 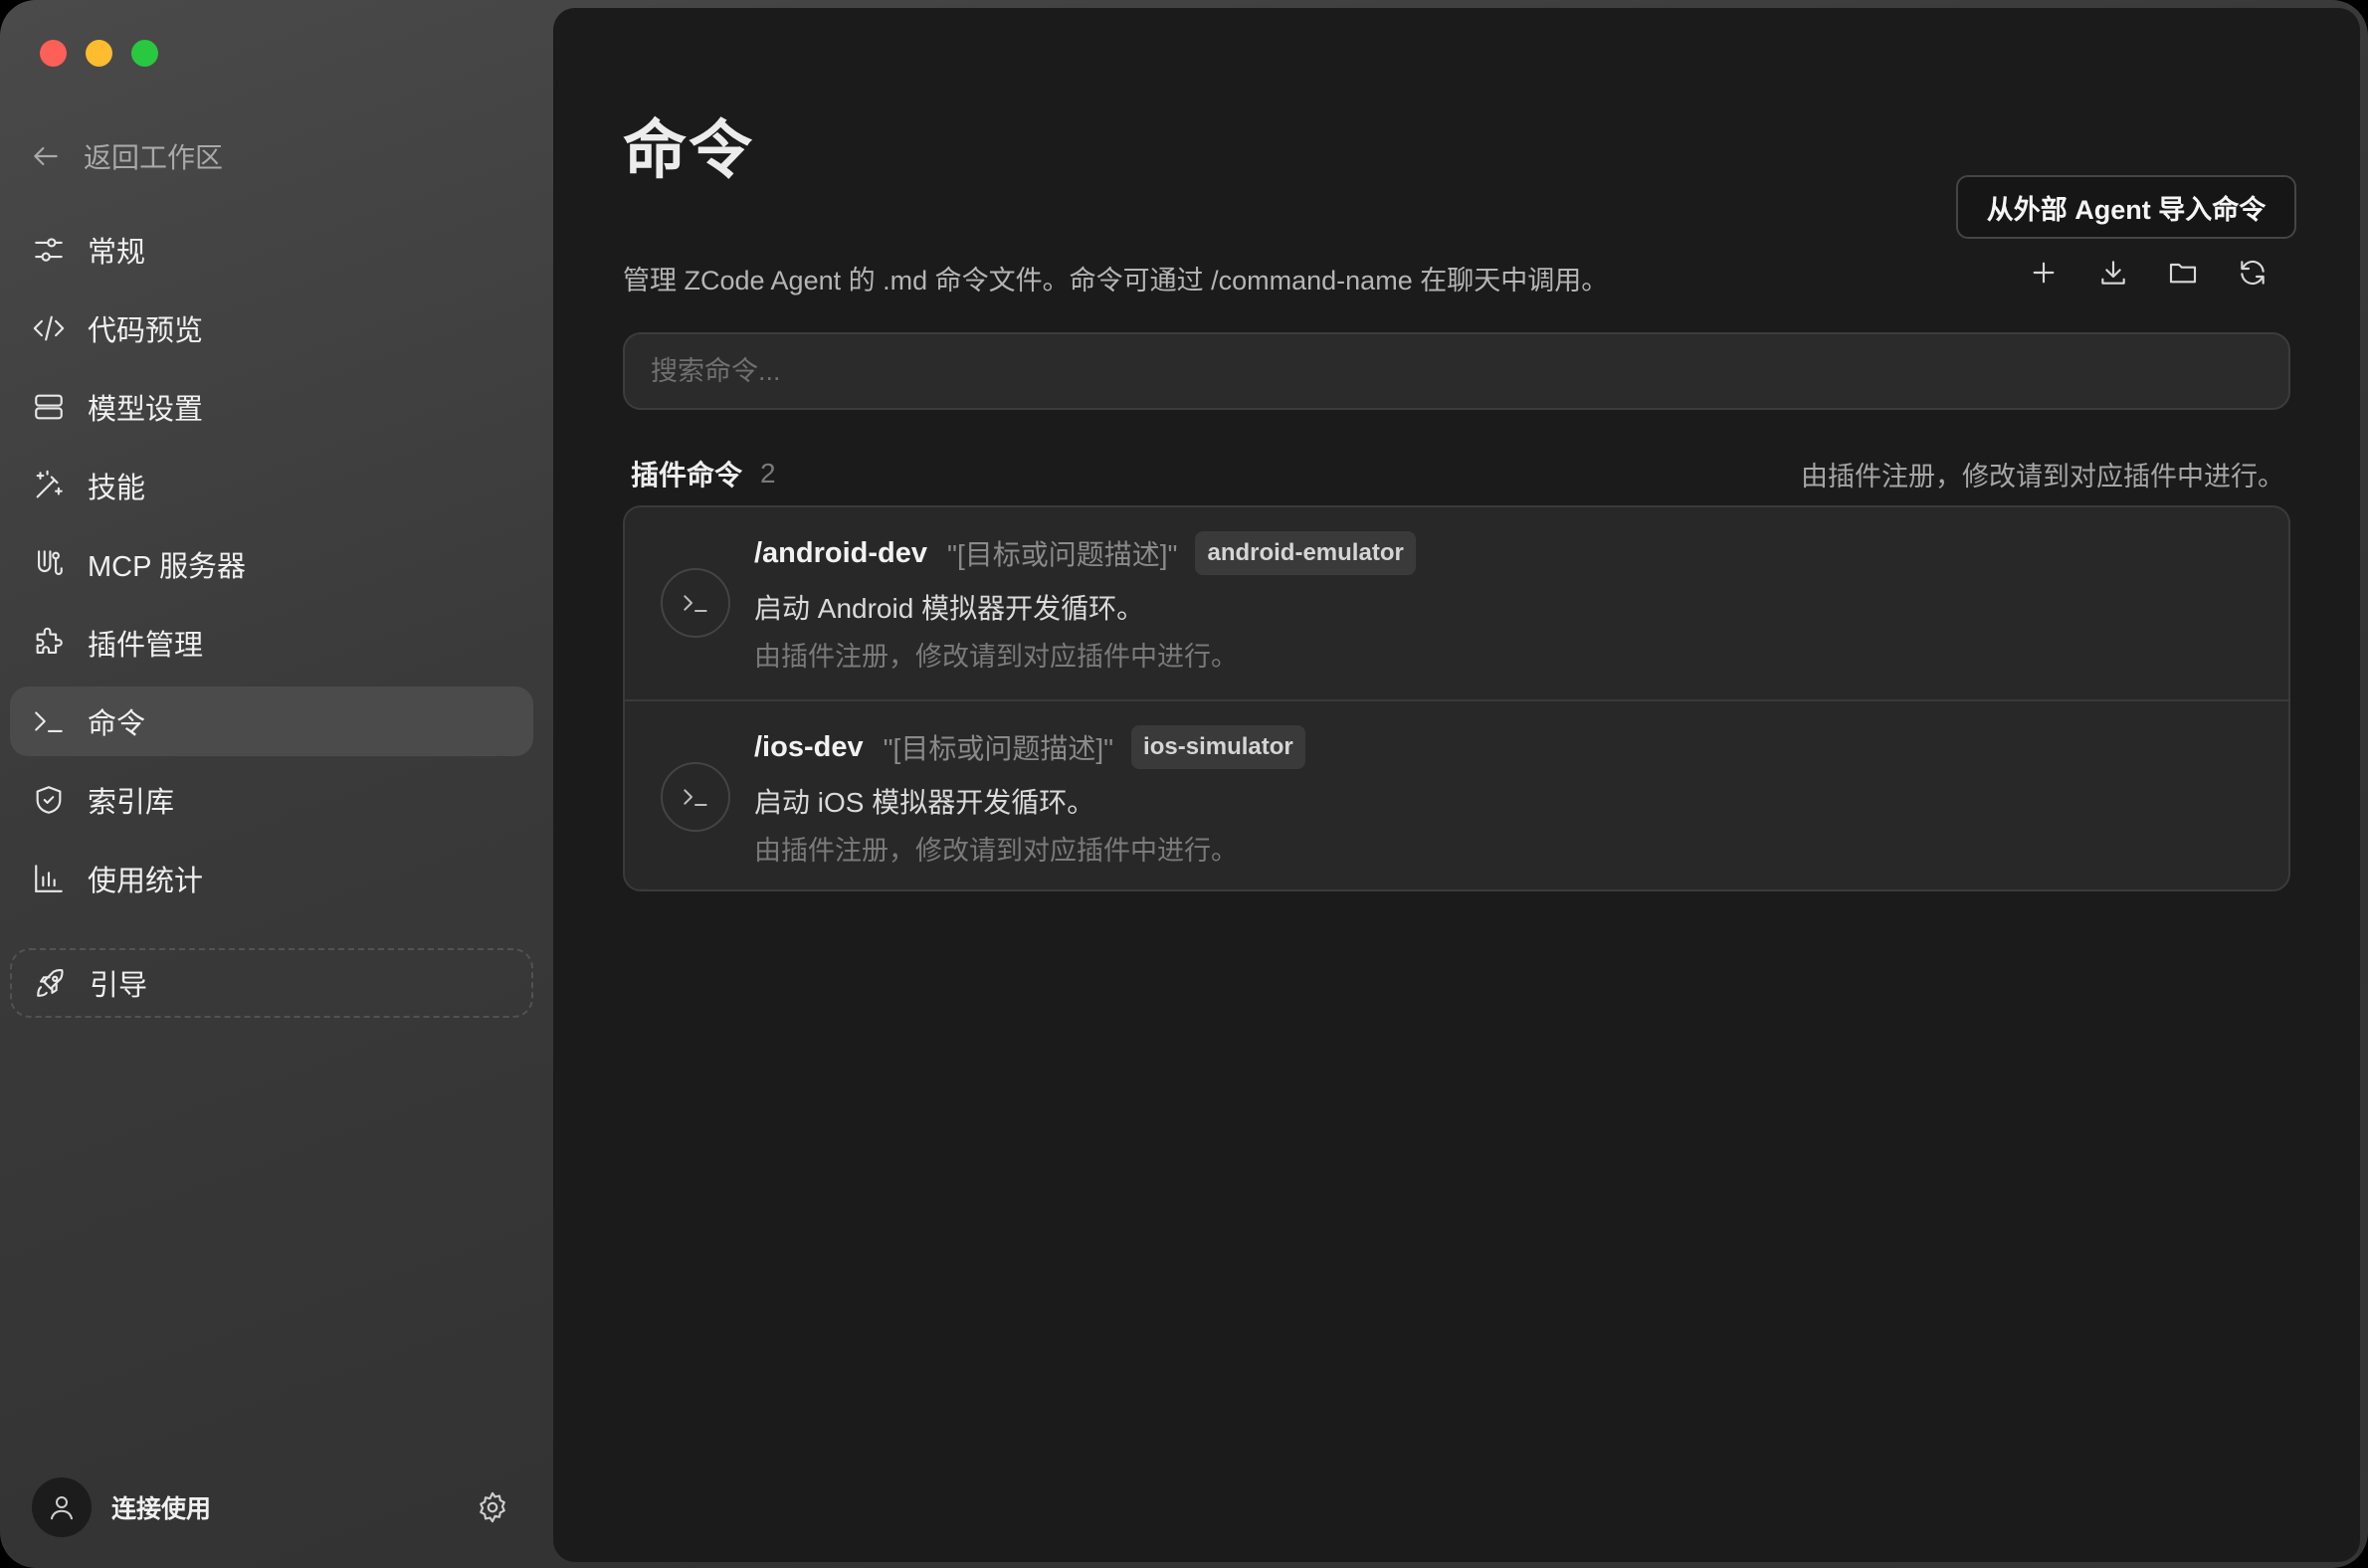 I want to click on nav-item-label: 索引库, so click(x=131, y=803).